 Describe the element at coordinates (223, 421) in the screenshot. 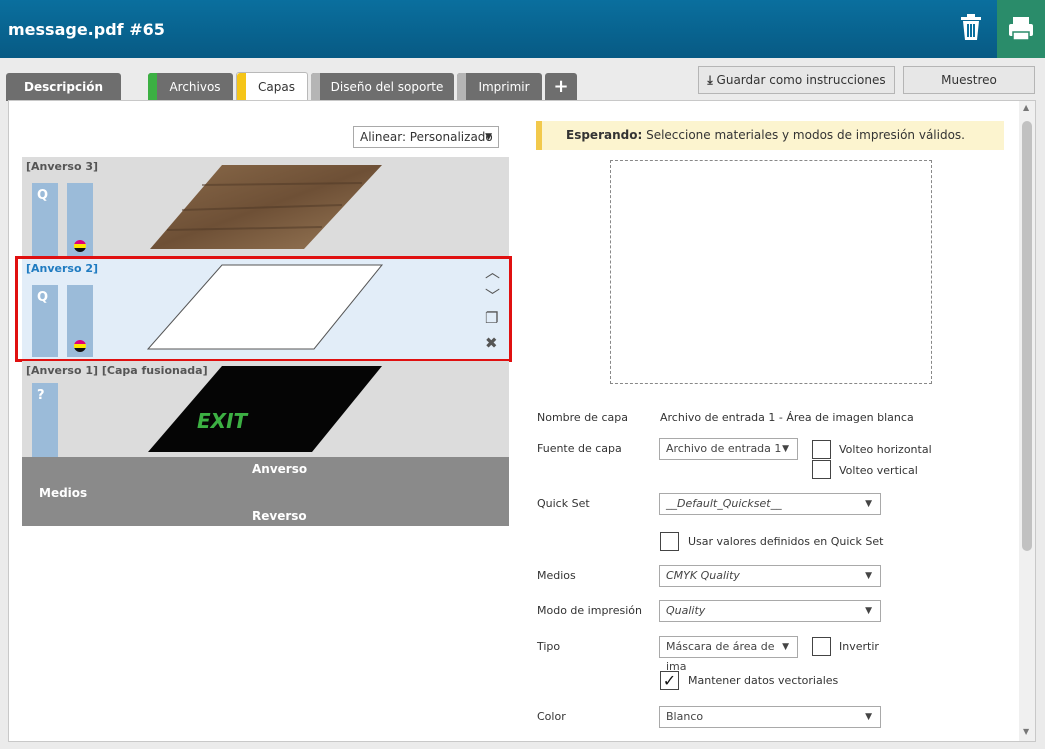

I see `exit-text: EXIT` at that location.